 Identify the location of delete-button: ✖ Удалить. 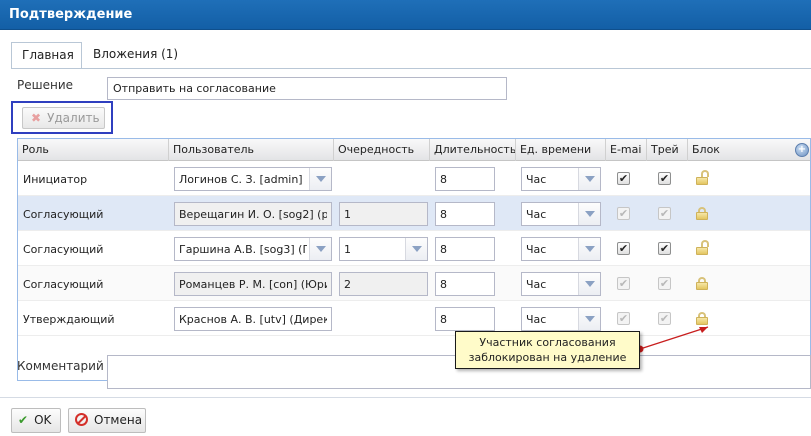
(63, 118).